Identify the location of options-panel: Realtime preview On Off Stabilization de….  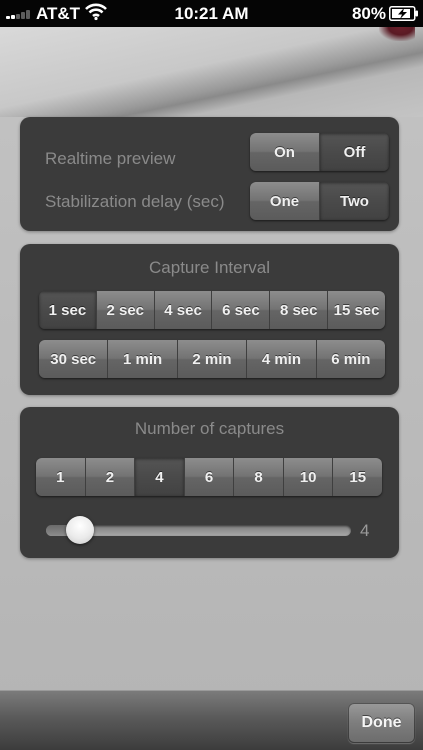
(209, 174).